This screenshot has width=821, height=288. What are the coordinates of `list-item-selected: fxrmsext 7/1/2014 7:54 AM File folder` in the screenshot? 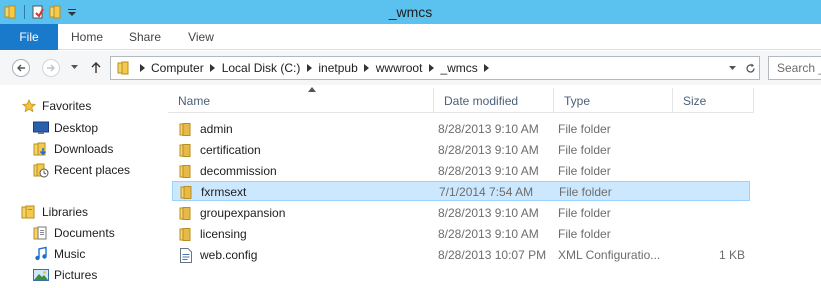 It's located at (461, 191).